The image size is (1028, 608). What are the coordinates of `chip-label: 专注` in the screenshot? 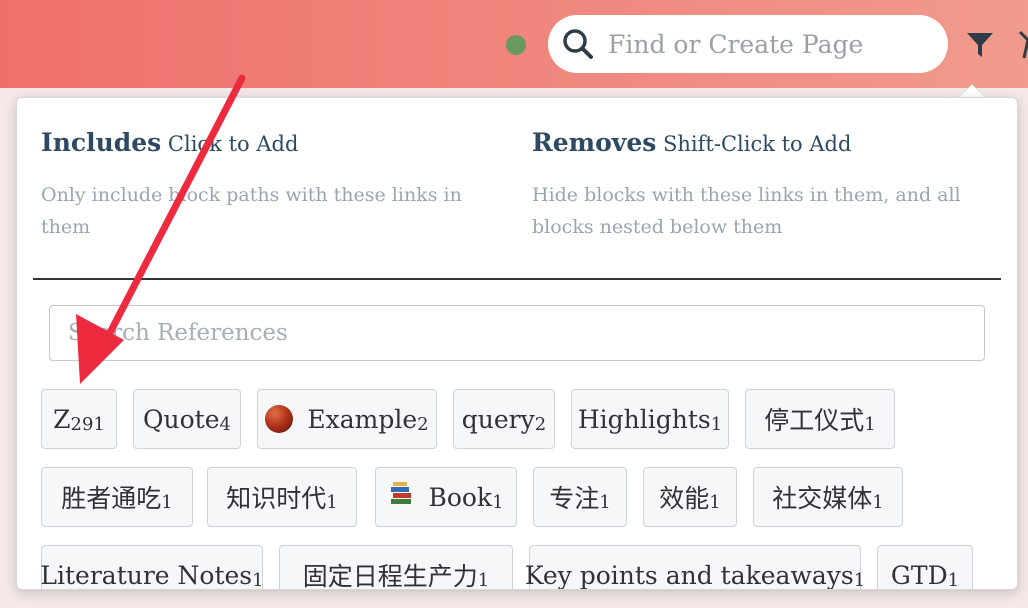 It's located at (574, 498).